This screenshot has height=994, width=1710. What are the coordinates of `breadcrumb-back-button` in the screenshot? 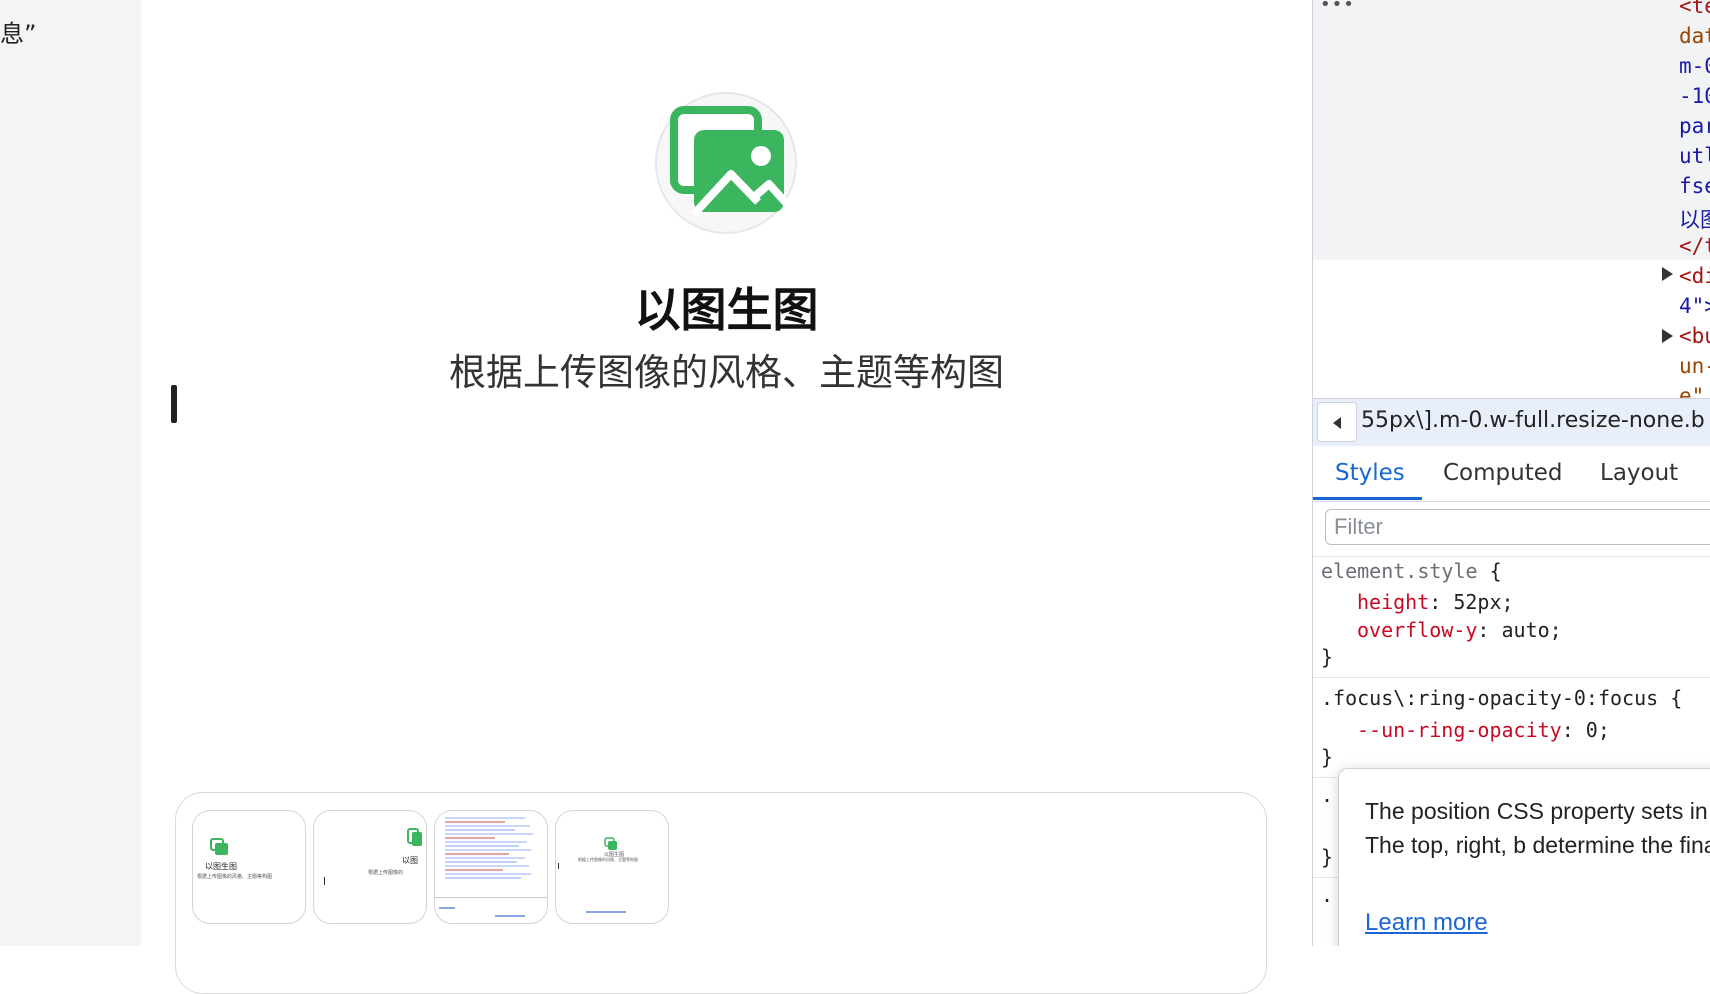 It's located at (1337, 422).